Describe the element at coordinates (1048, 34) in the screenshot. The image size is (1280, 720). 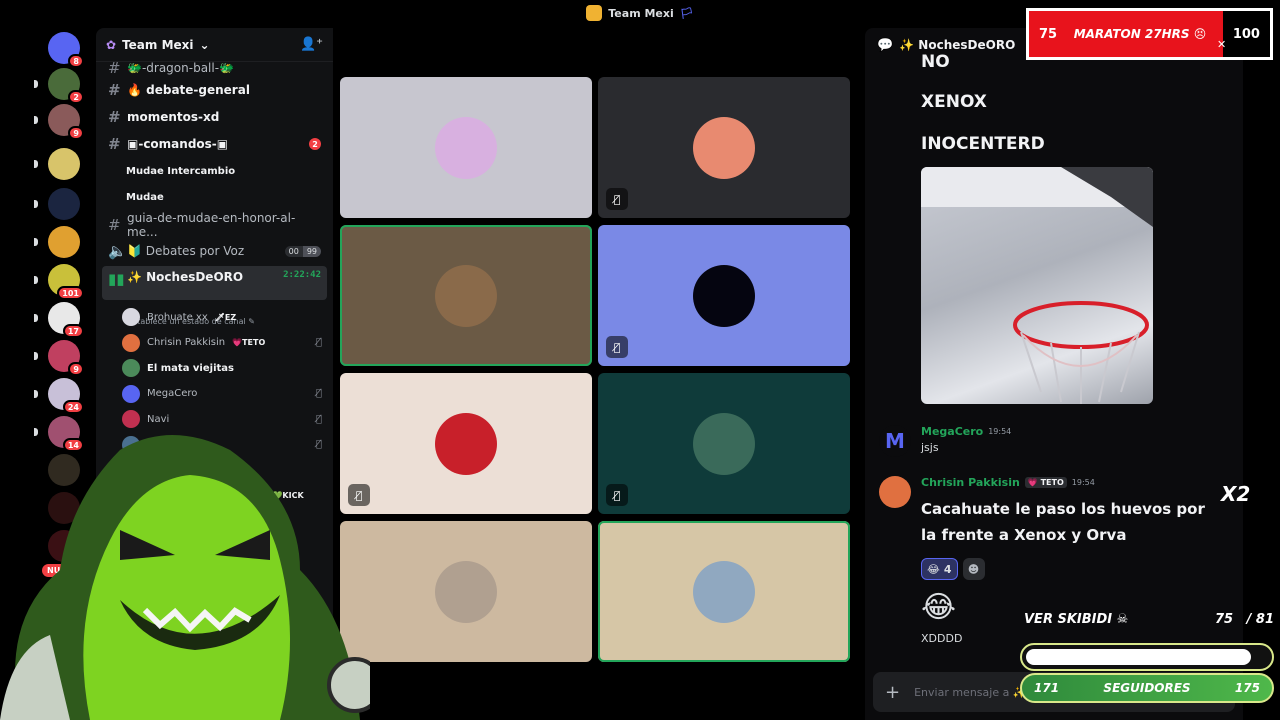
I see `marathon-left-value: 75` at that location.